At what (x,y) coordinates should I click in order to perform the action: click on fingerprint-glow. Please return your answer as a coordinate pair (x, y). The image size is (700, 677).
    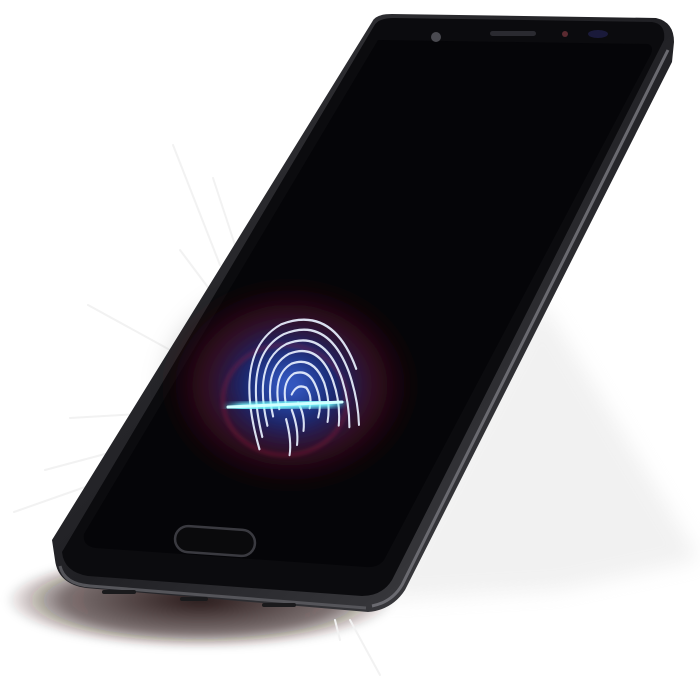
    Looking at the image, I should click on (290, 385).